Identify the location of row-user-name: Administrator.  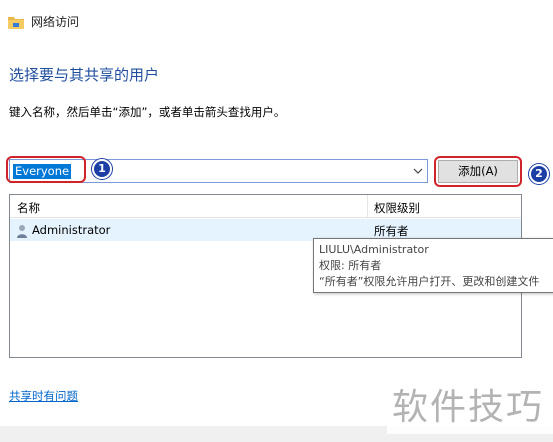
(71, 230).